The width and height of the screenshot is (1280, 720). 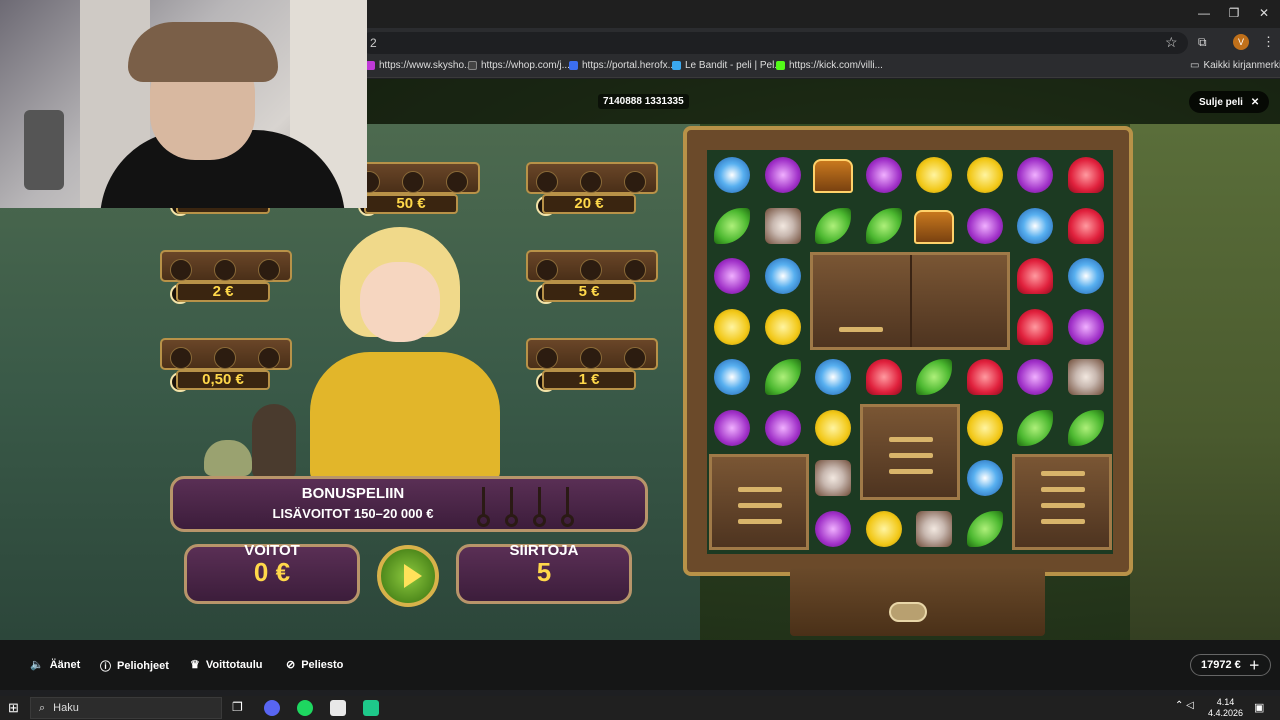 I want to click on address-bar: 2, so click(x=774, y=43).